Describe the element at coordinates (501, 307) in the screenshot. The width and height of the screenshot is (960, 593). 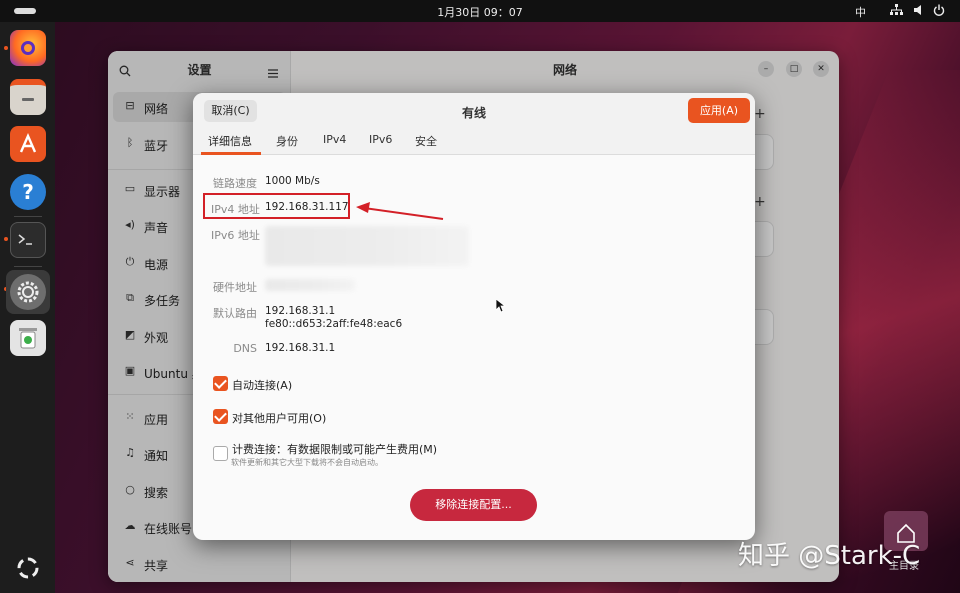
I see `mouse-cursor-icon` at that location.